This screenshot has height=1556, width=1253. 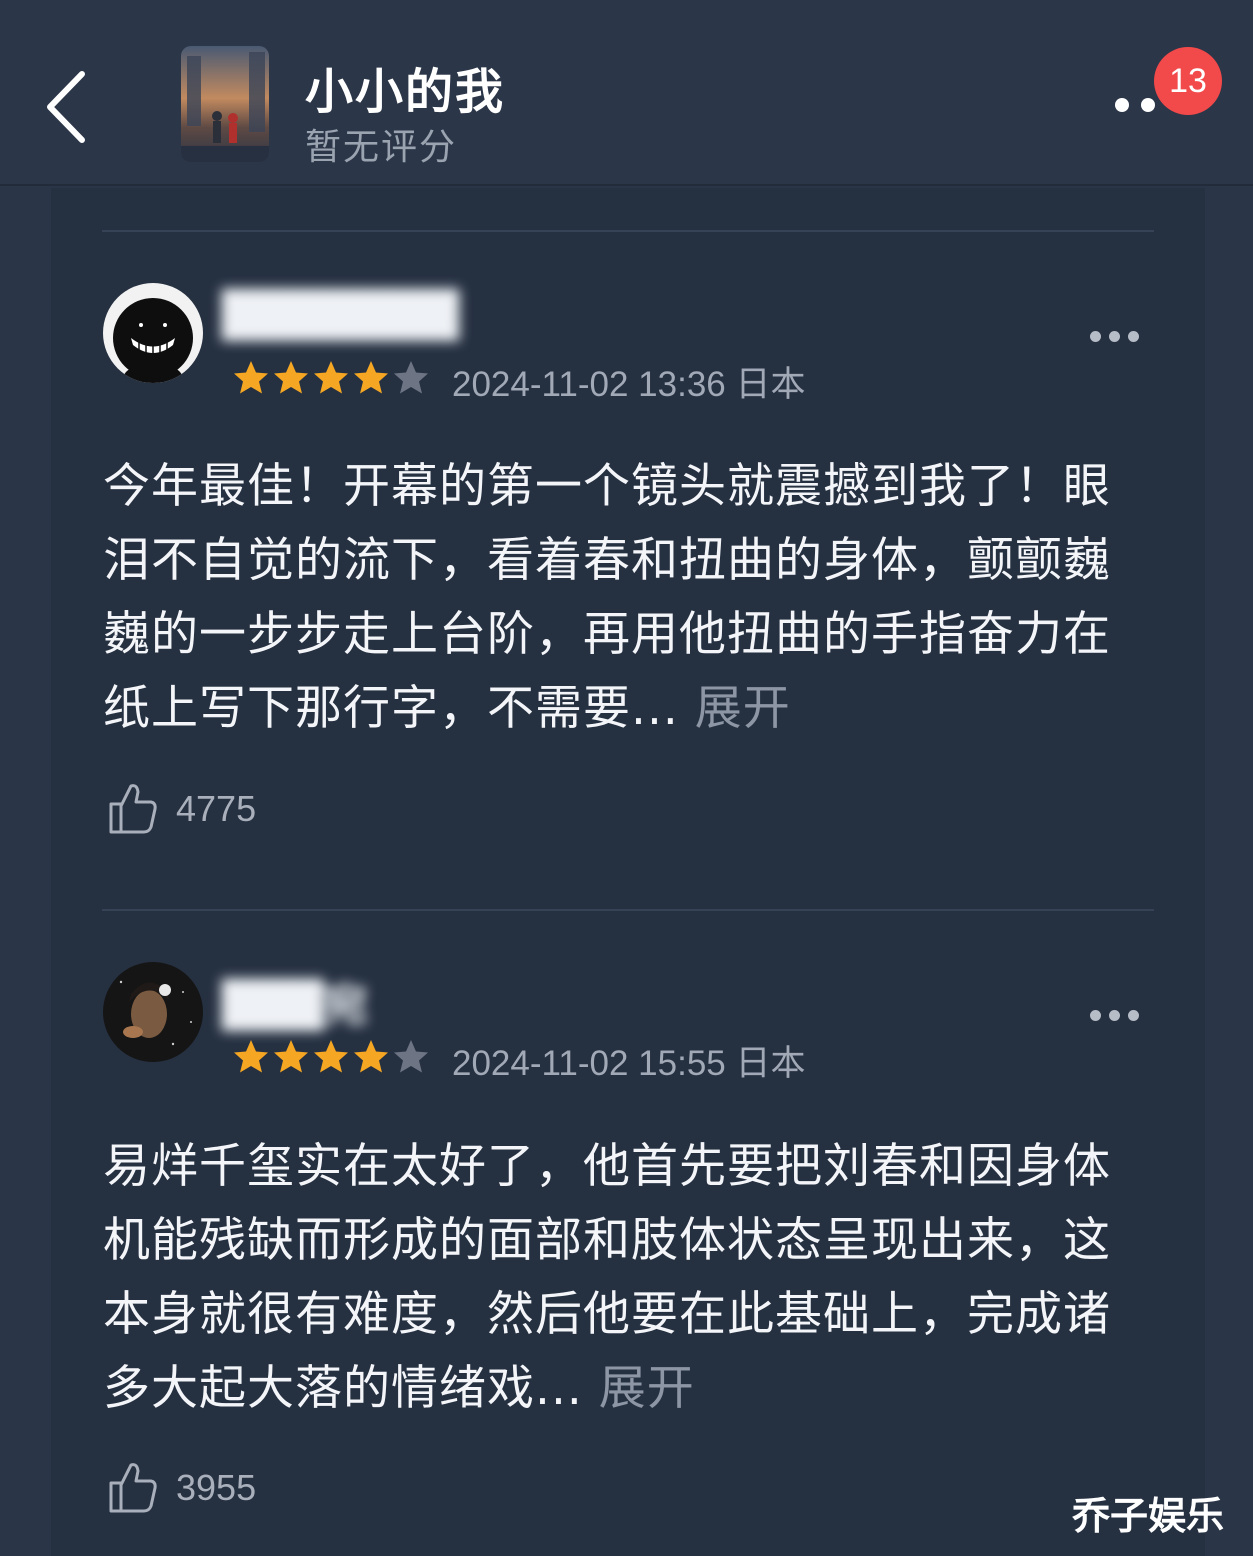 I want to click on chevron-left-icon, so click(x=66, y=107).